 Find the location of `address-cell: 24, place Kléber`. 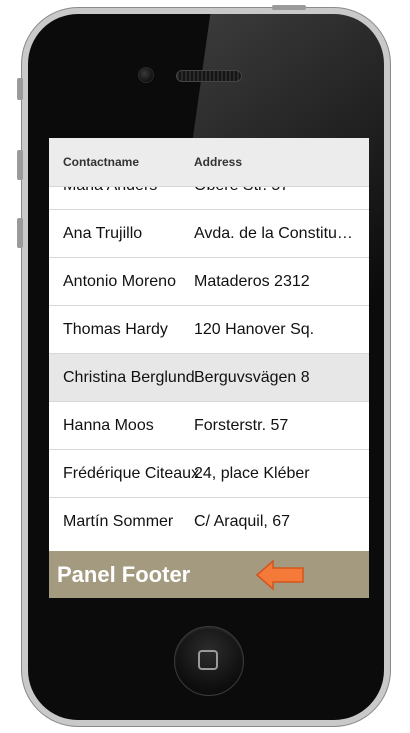

address-cell: 24, place Kléber is located at coordinates (252, 473).